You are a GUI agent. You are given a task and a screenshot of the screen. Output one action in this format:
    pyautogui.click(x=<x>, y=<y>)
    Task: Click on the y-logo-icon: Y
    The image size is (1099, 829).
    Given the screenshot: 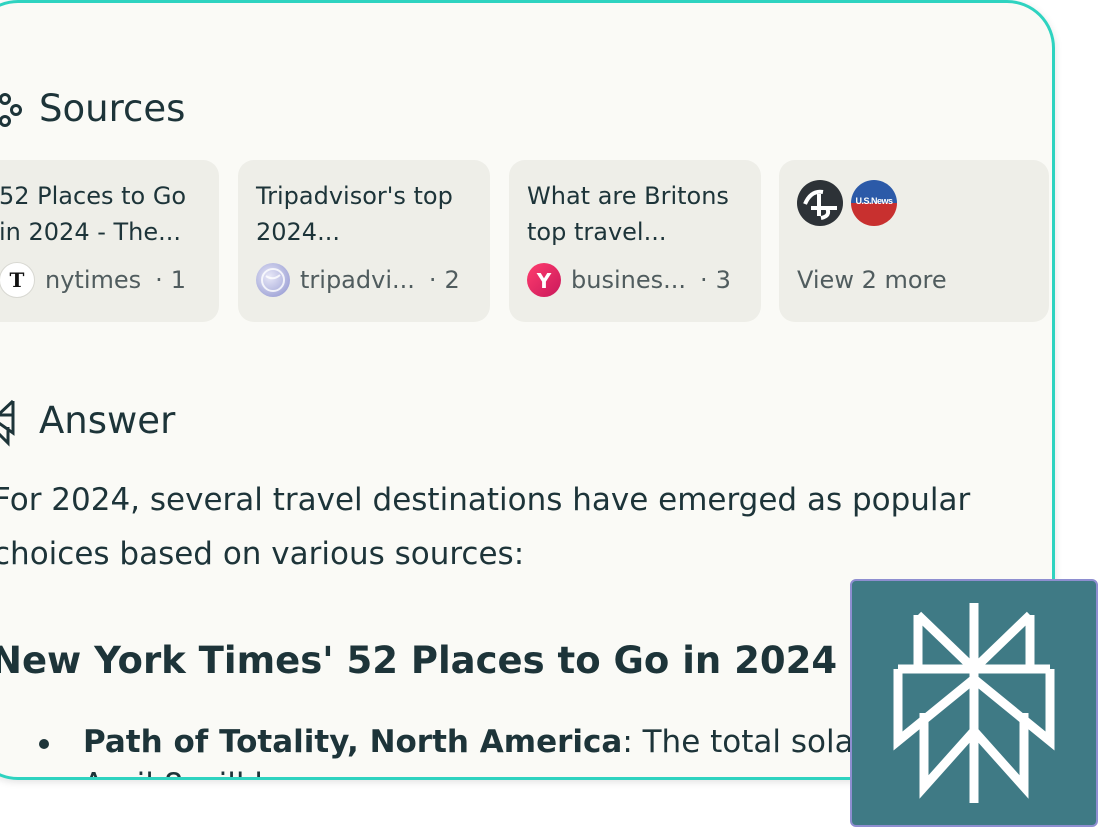 What is the action you would take?
    pyautogui.click(x=544, y=280)
    